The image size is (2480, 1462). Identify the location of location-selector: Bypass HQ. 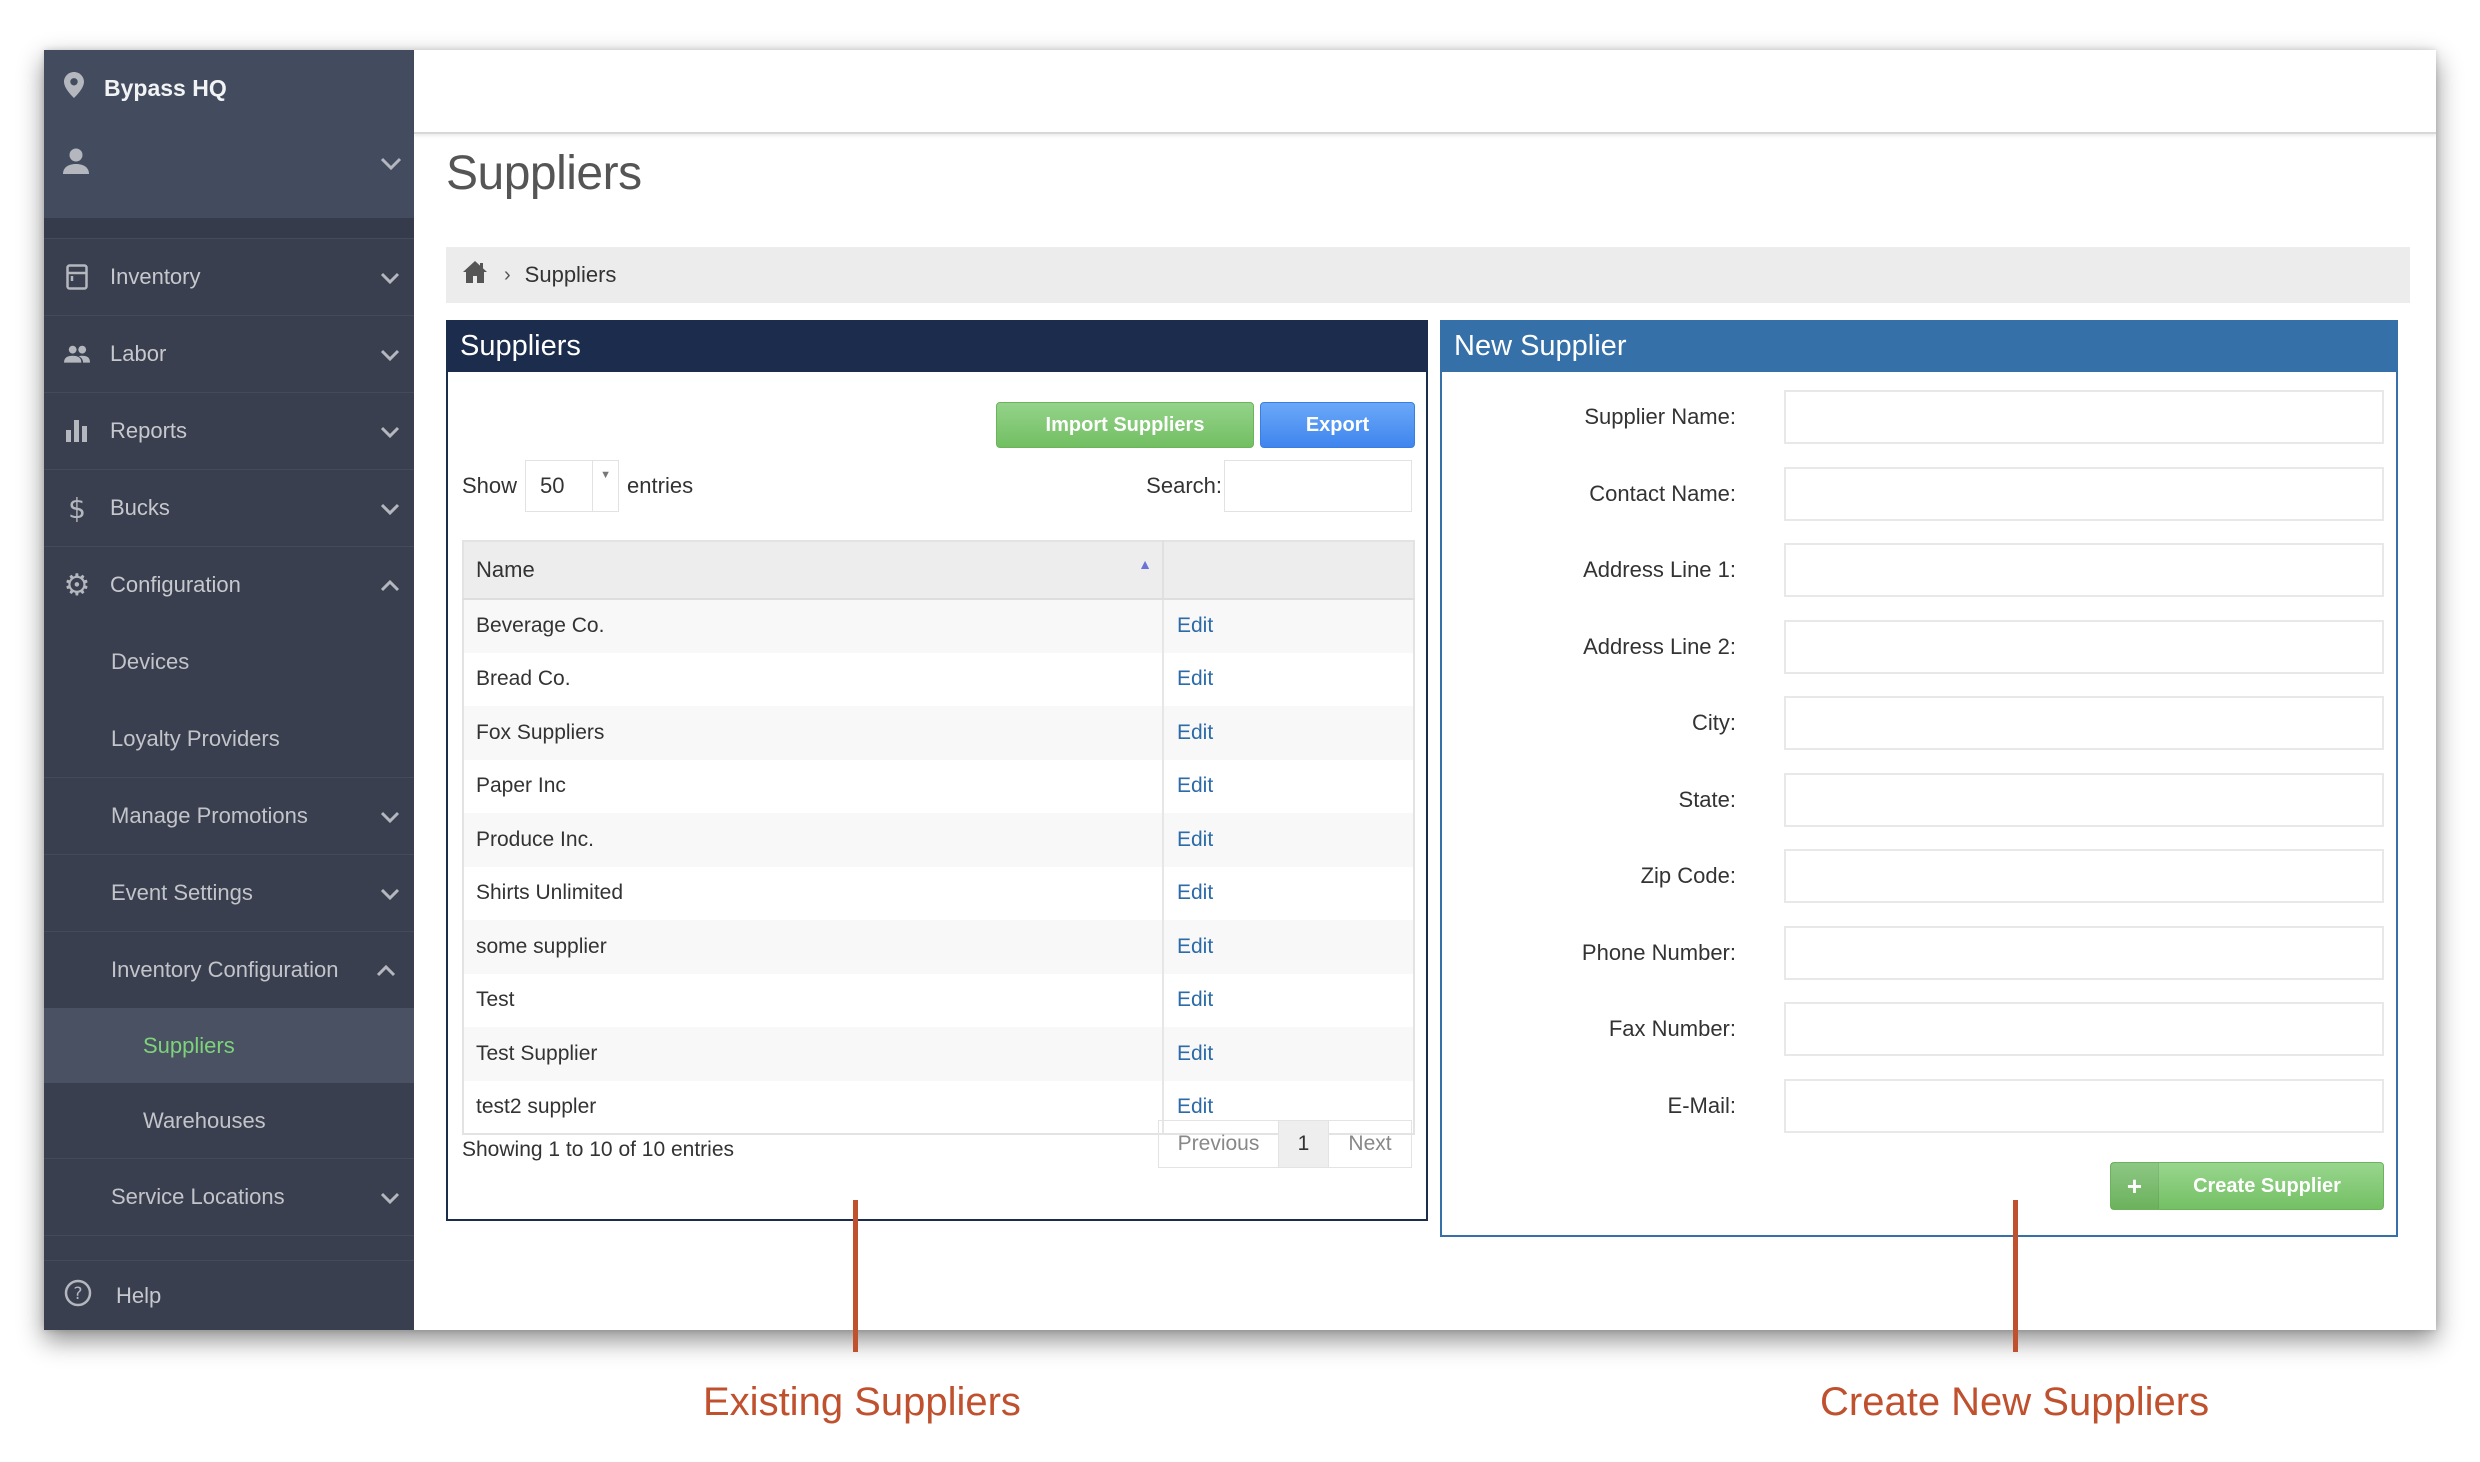
(145, 88).